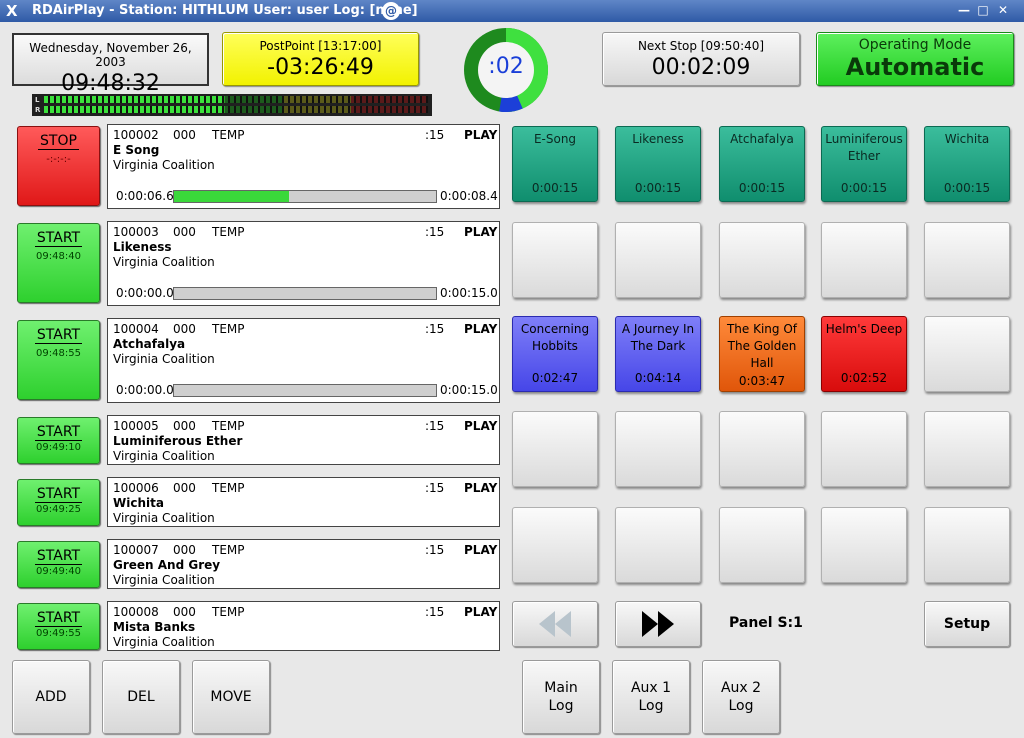 This screenshot has width=1024, height=738. Describe the element at coordinates (555, 354) in the screenshot. I see `cart-button-6: Concerning Hobbits 0:02:47` at that location.